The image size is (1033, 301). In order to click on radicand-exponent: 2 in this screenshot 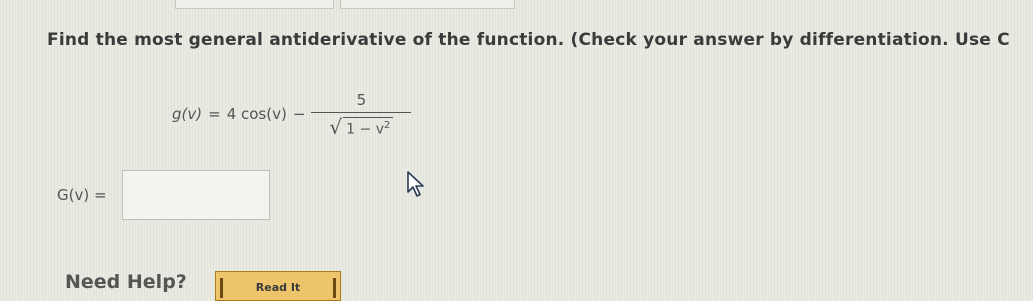, I will do `click(387, 125)`.